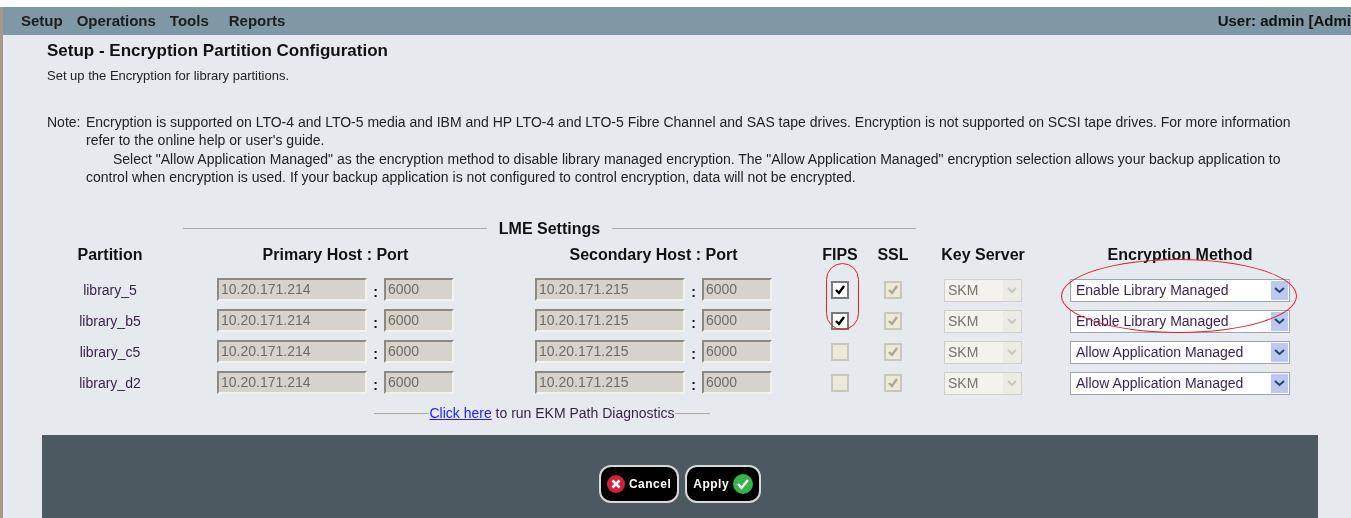  What do you see at coordinates (460, 413) in the screenshot?
I see `diagnostics-link: Click here` at bounding box center [460, 413].